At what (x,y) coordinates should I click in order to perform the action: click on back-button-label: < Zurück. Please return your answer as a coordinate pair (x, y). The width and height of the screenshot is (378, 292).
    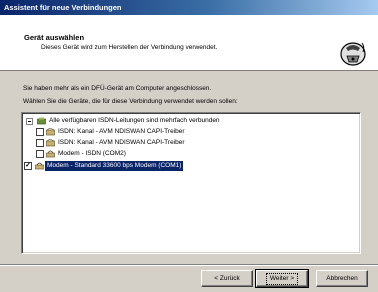
    Looking at the image, I should click on (227, 278).